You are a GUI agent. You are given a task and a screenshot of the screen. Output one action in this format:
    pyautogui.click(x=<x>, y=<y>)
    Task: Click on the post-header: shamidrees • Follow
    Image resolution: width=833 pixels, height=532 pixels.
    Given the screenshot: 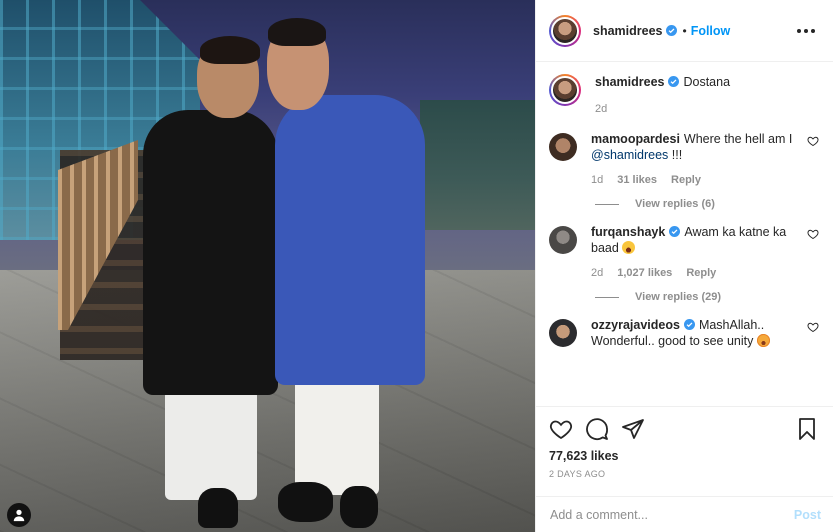 What is the action you would take?
    pyautogui.click(x=684, y=31)
    